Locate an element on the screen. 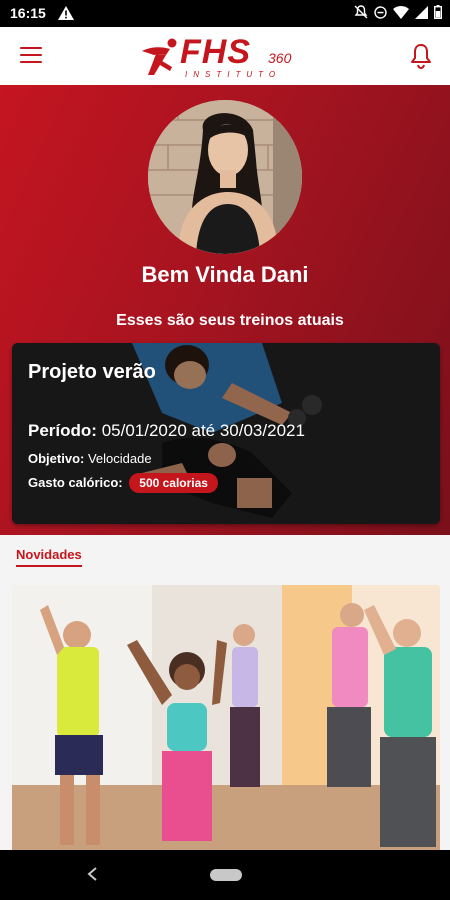  fhs-logo: FHS 360 INSTITUTO is located at coordinates (227, 57).